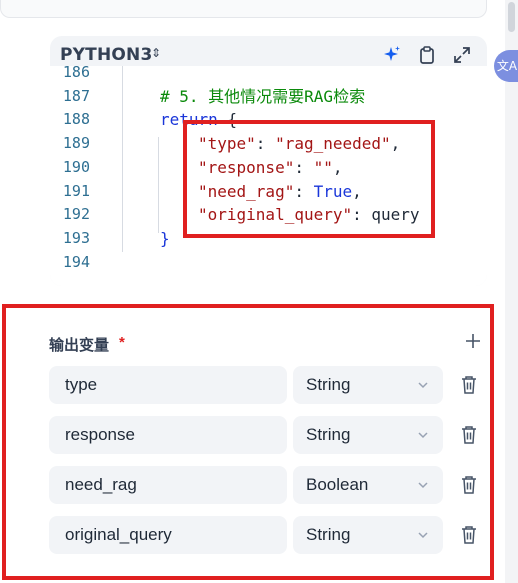 The width and height of the screenshot is (518, 583). Describe the element at coordinates (168, 535) in the screenshot. I see `var-name-input: original_query` at that location.